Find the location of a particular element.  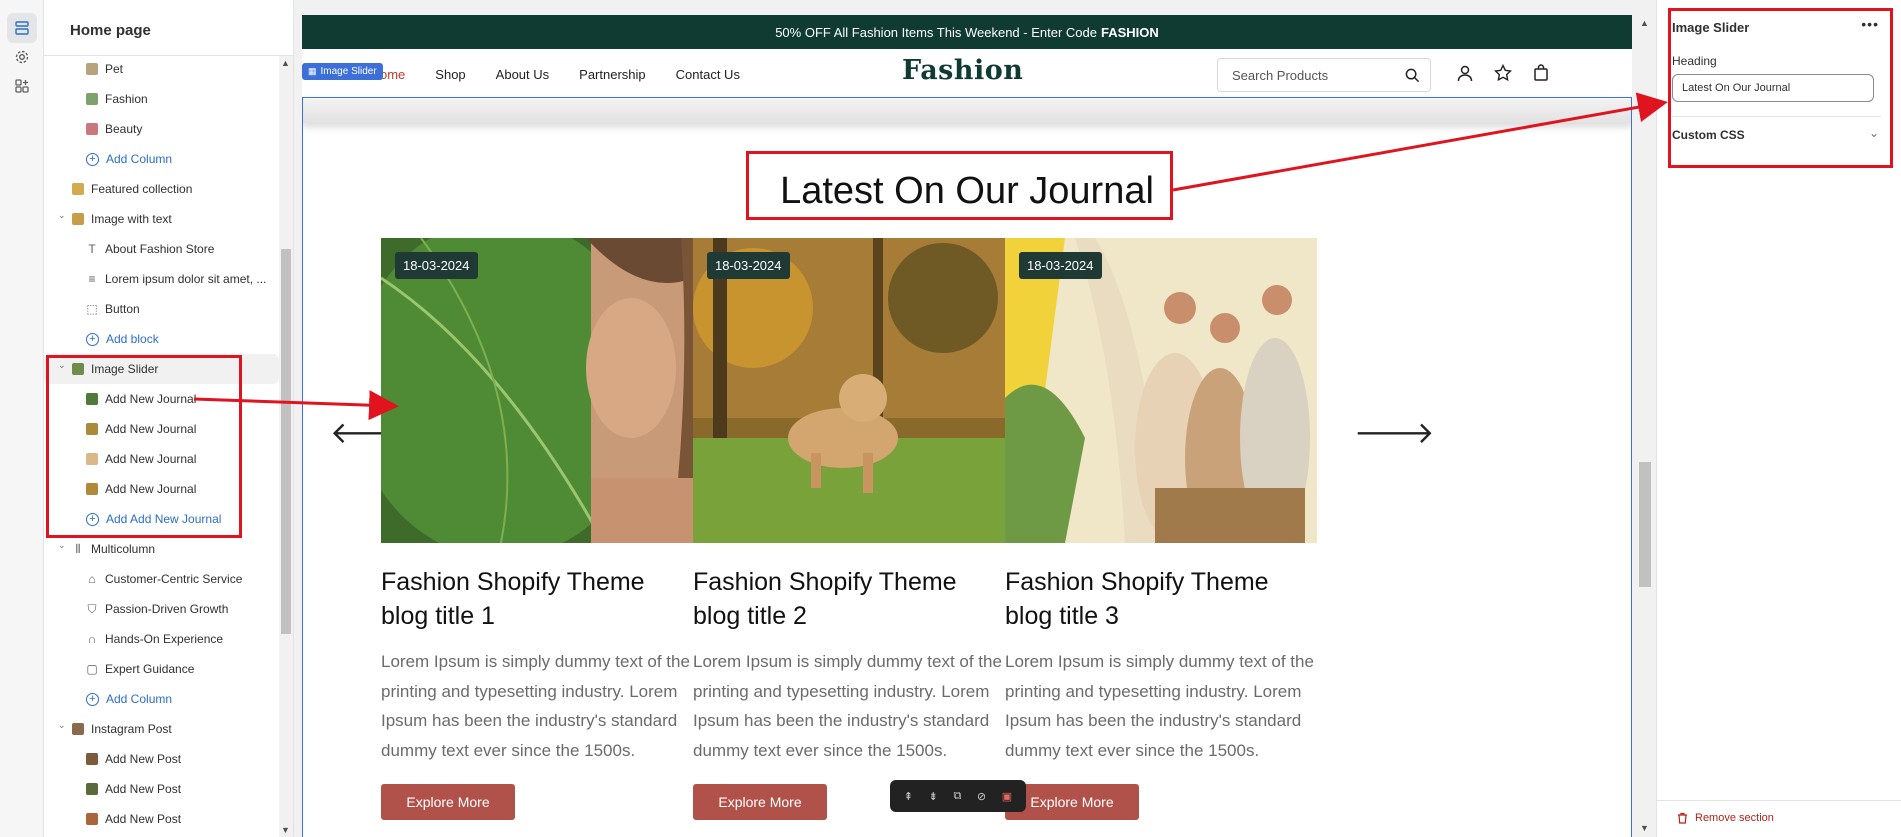

blog-title: Fashion Shopify Theme blog title 2 is located at coordinates (849, 599).